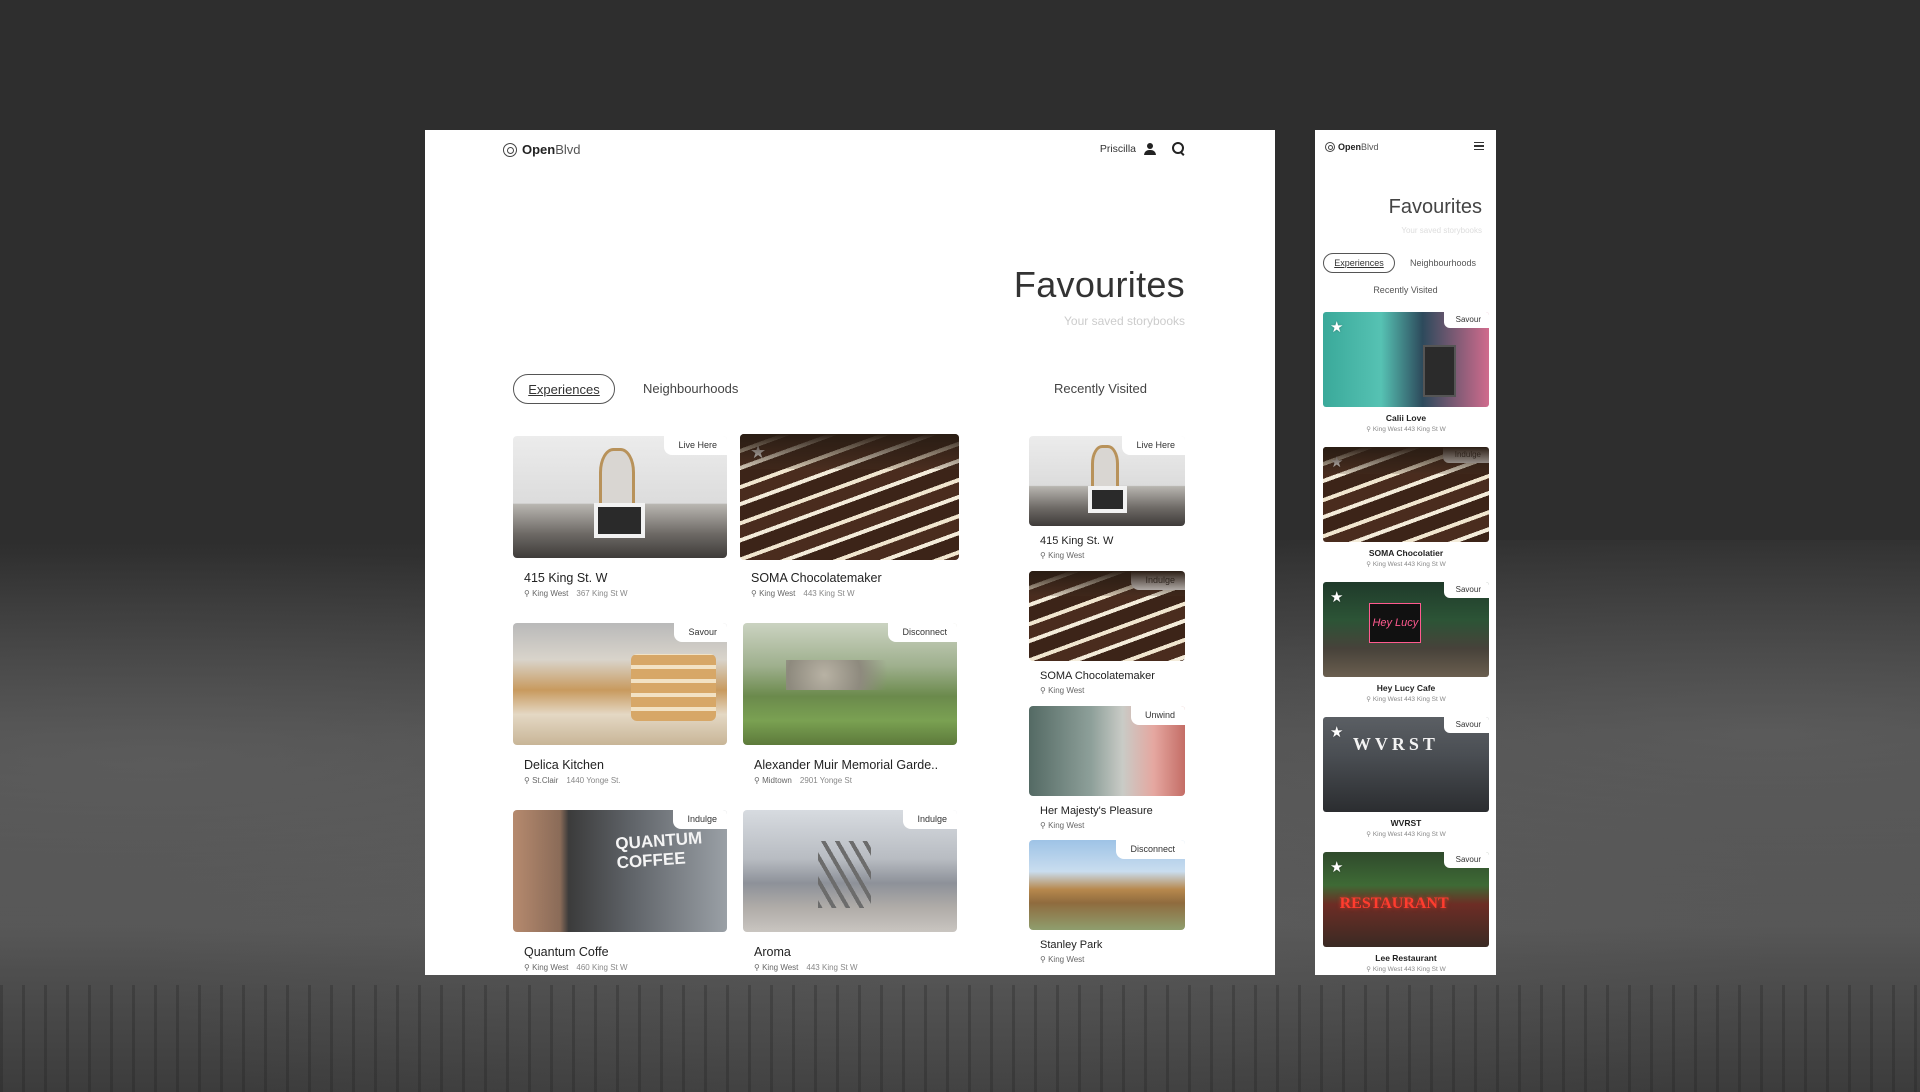 This screenshot has height=1092, width=1920. Describe the element at coordinates (1107, 751) in the screenshot. I see `card-image: Unwind` at that location.